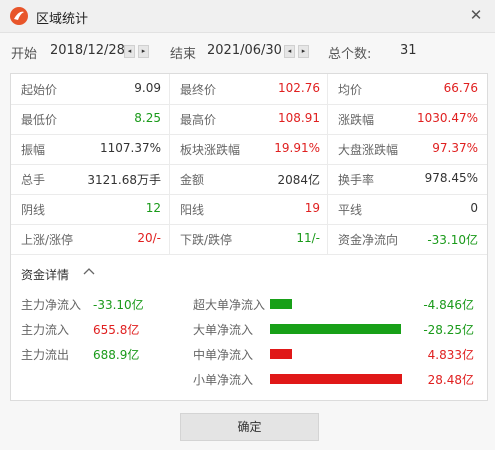 The image size is (495, 450). What do you see at coordinates (223, 330) in the screenshot?
I see `order-flow-label: 大单净流入` at bounding box center [223, 330].